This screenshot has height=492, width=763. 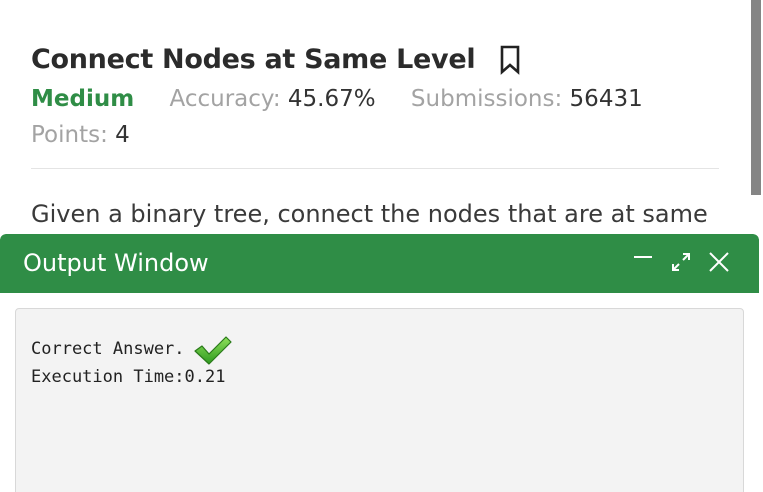 I want to click on minimize-icon, so click(x=643, y=262).